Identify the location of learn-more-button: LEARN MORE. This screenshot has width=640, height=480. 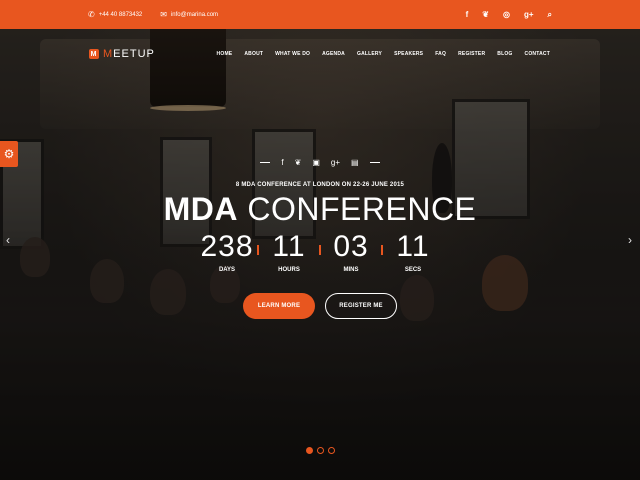
(279, 306).